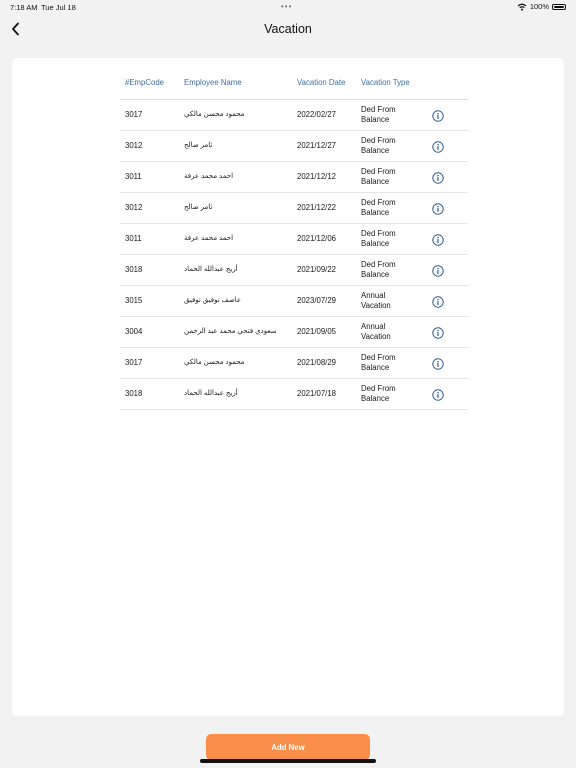 This screenshot has width=576, height=768. I want to click on status-right: 100%, so click(541, 6).